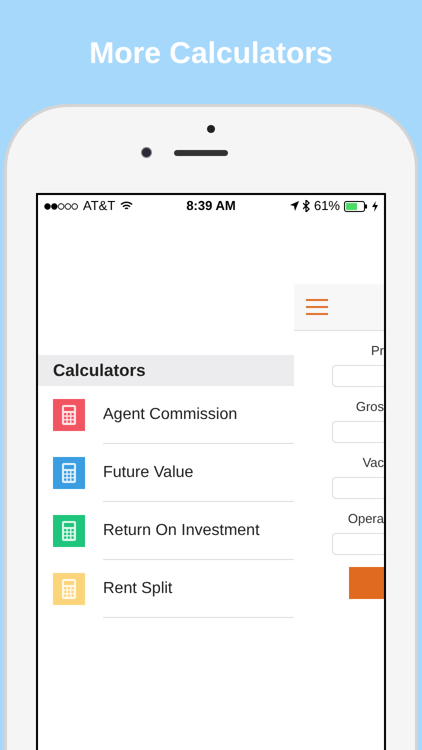  I want to click on speaker-icon, so click(201, 153).